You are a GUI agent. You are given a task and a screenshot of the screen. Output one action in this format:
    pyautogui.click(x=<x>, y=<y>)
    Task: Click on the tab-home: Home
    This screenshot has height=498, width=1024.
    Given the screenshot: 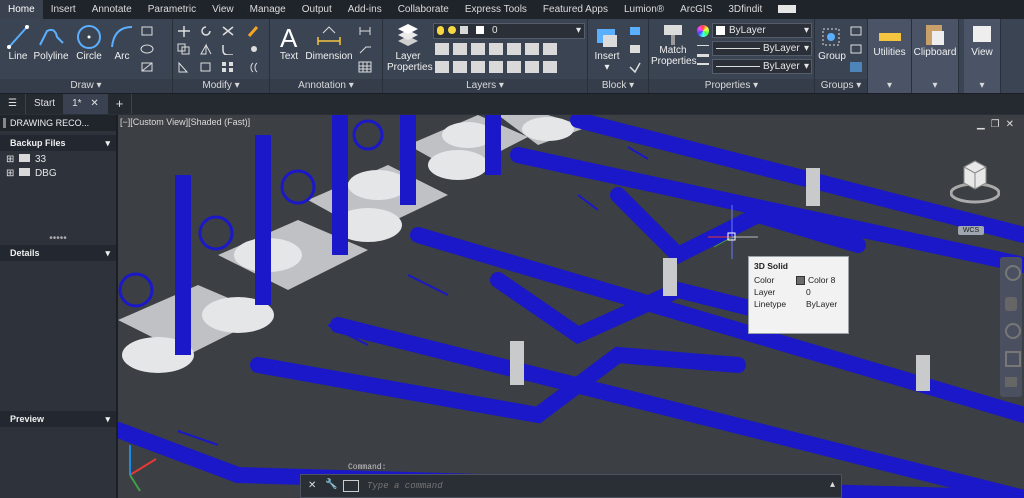 What is the action you would take?
    pyautogui.click(x=21, y=9)
    